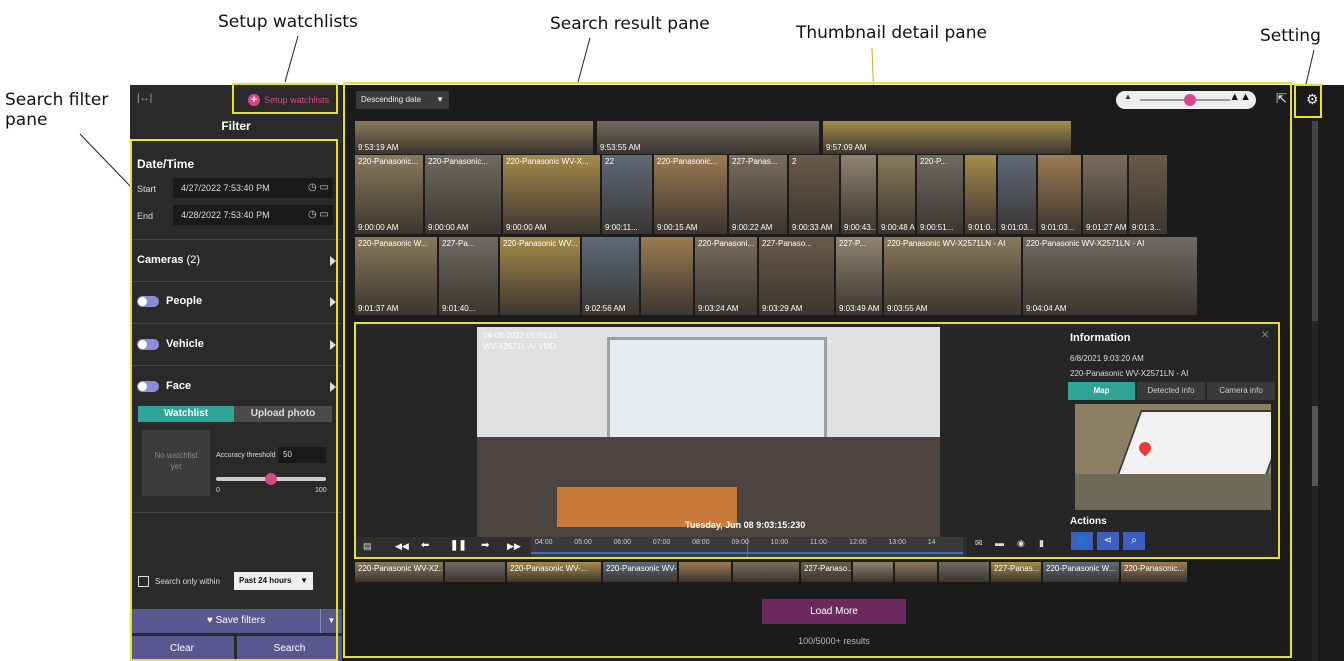 The image size is (1344, 661). Describe the element at coordinates (630, 24) in the screenshot. I see `annotation-search-result-pane: Search result pane` at that location.